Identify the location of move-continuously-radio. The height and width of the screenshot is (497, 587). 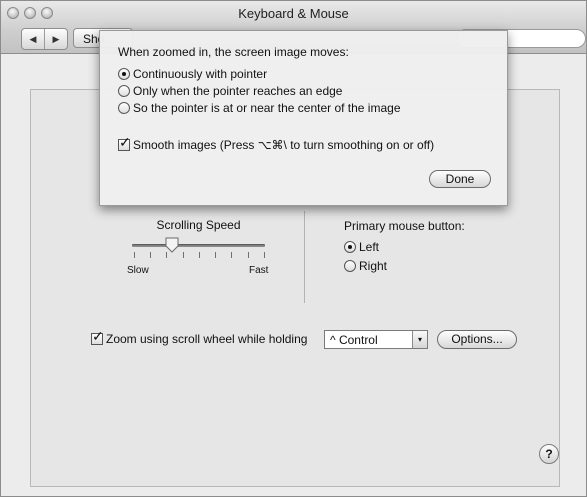
(124, 74).